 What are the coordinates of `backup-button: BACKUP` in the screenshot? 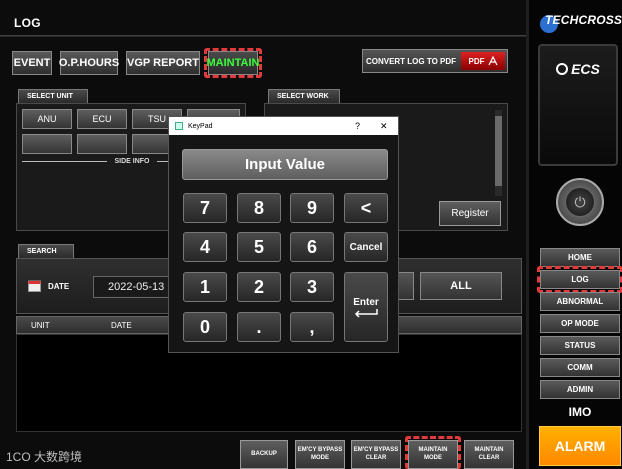 It's located at (264, 454).